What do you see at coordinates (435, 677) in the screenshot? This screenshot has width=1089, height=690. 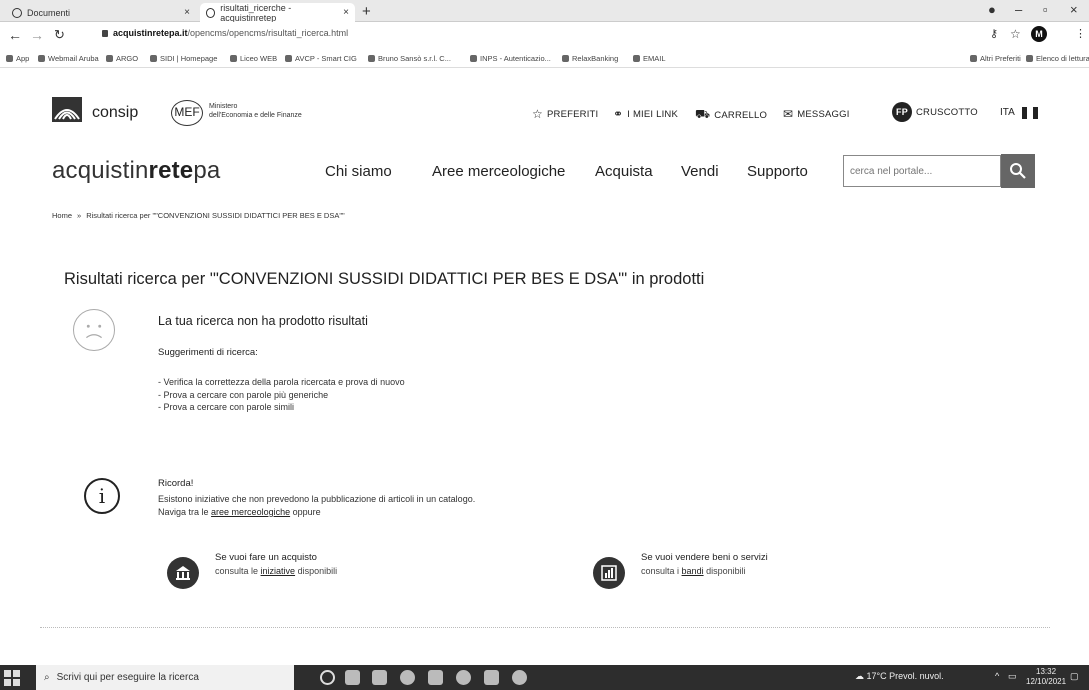 I see `word-icon` at bounding box center [435, 677].